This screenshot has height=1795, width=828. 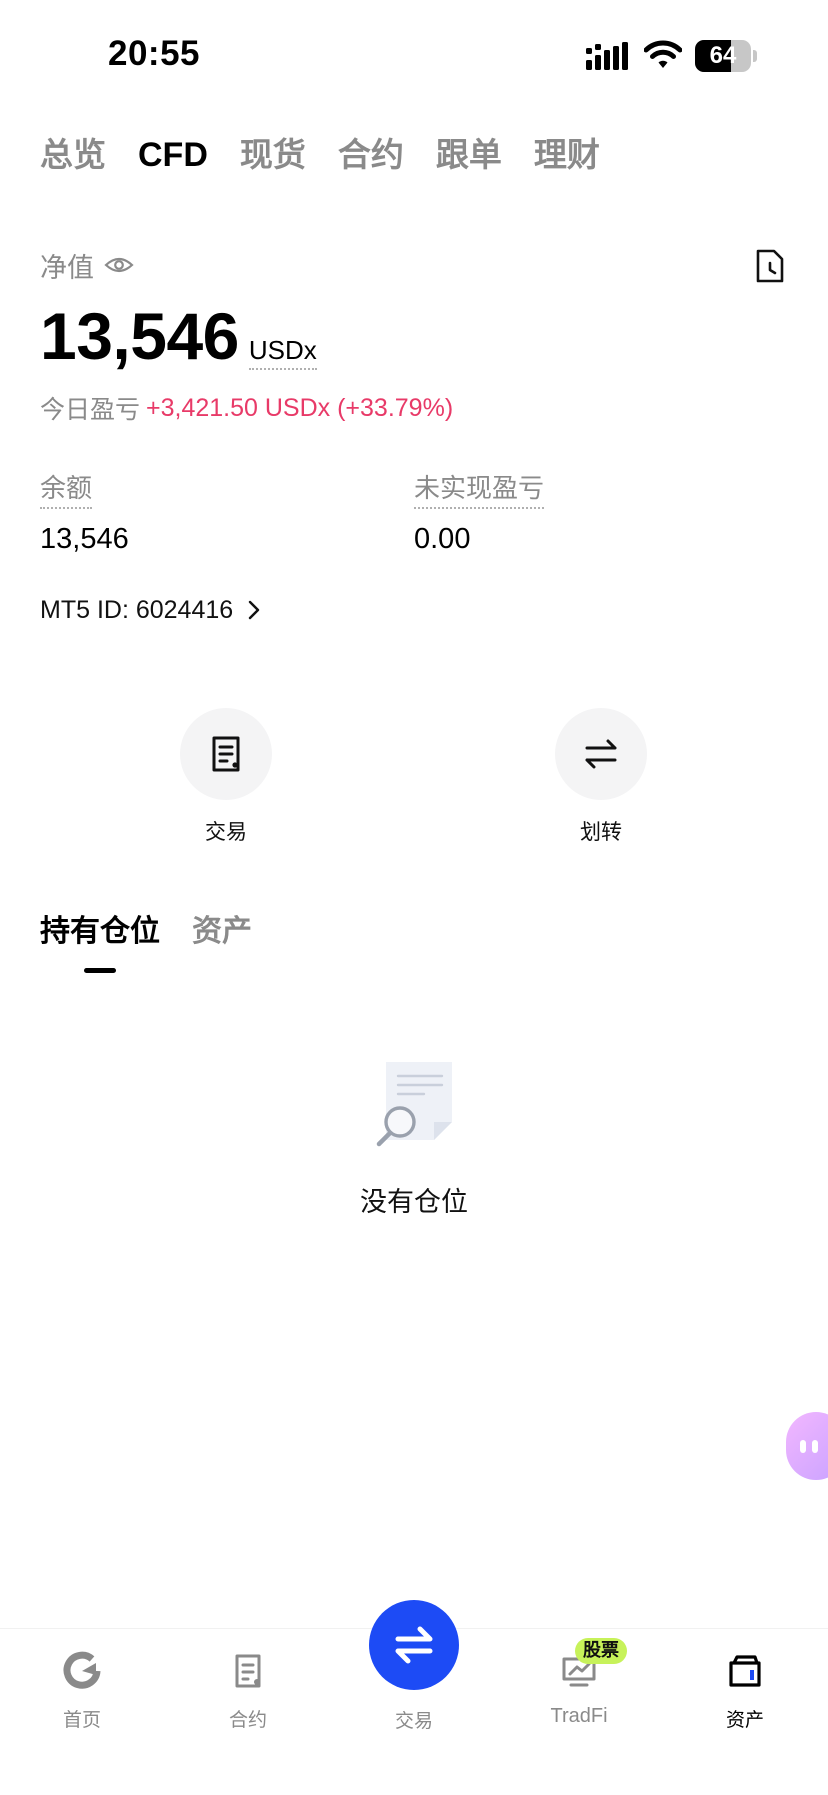 I want to click on home-logo-icon, so click(x=82, y=1670).